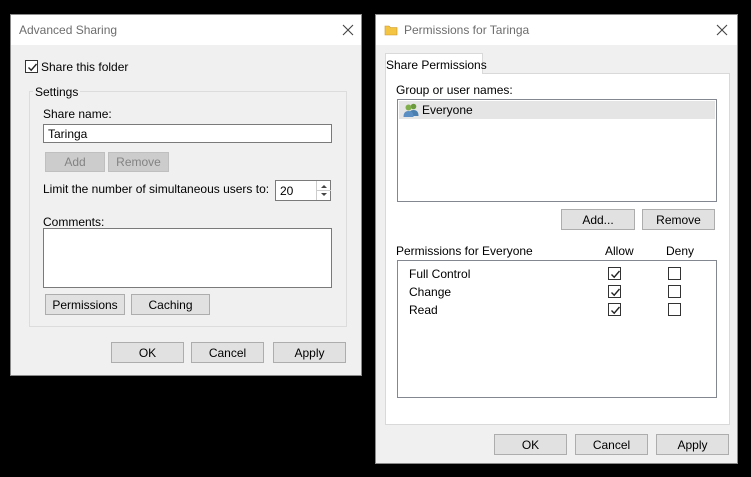 This screenshot has width=751, height=477. Describe the element at coordinates (138, 162) in the screenshot. I see `remove-share-button: Remove` at that location.